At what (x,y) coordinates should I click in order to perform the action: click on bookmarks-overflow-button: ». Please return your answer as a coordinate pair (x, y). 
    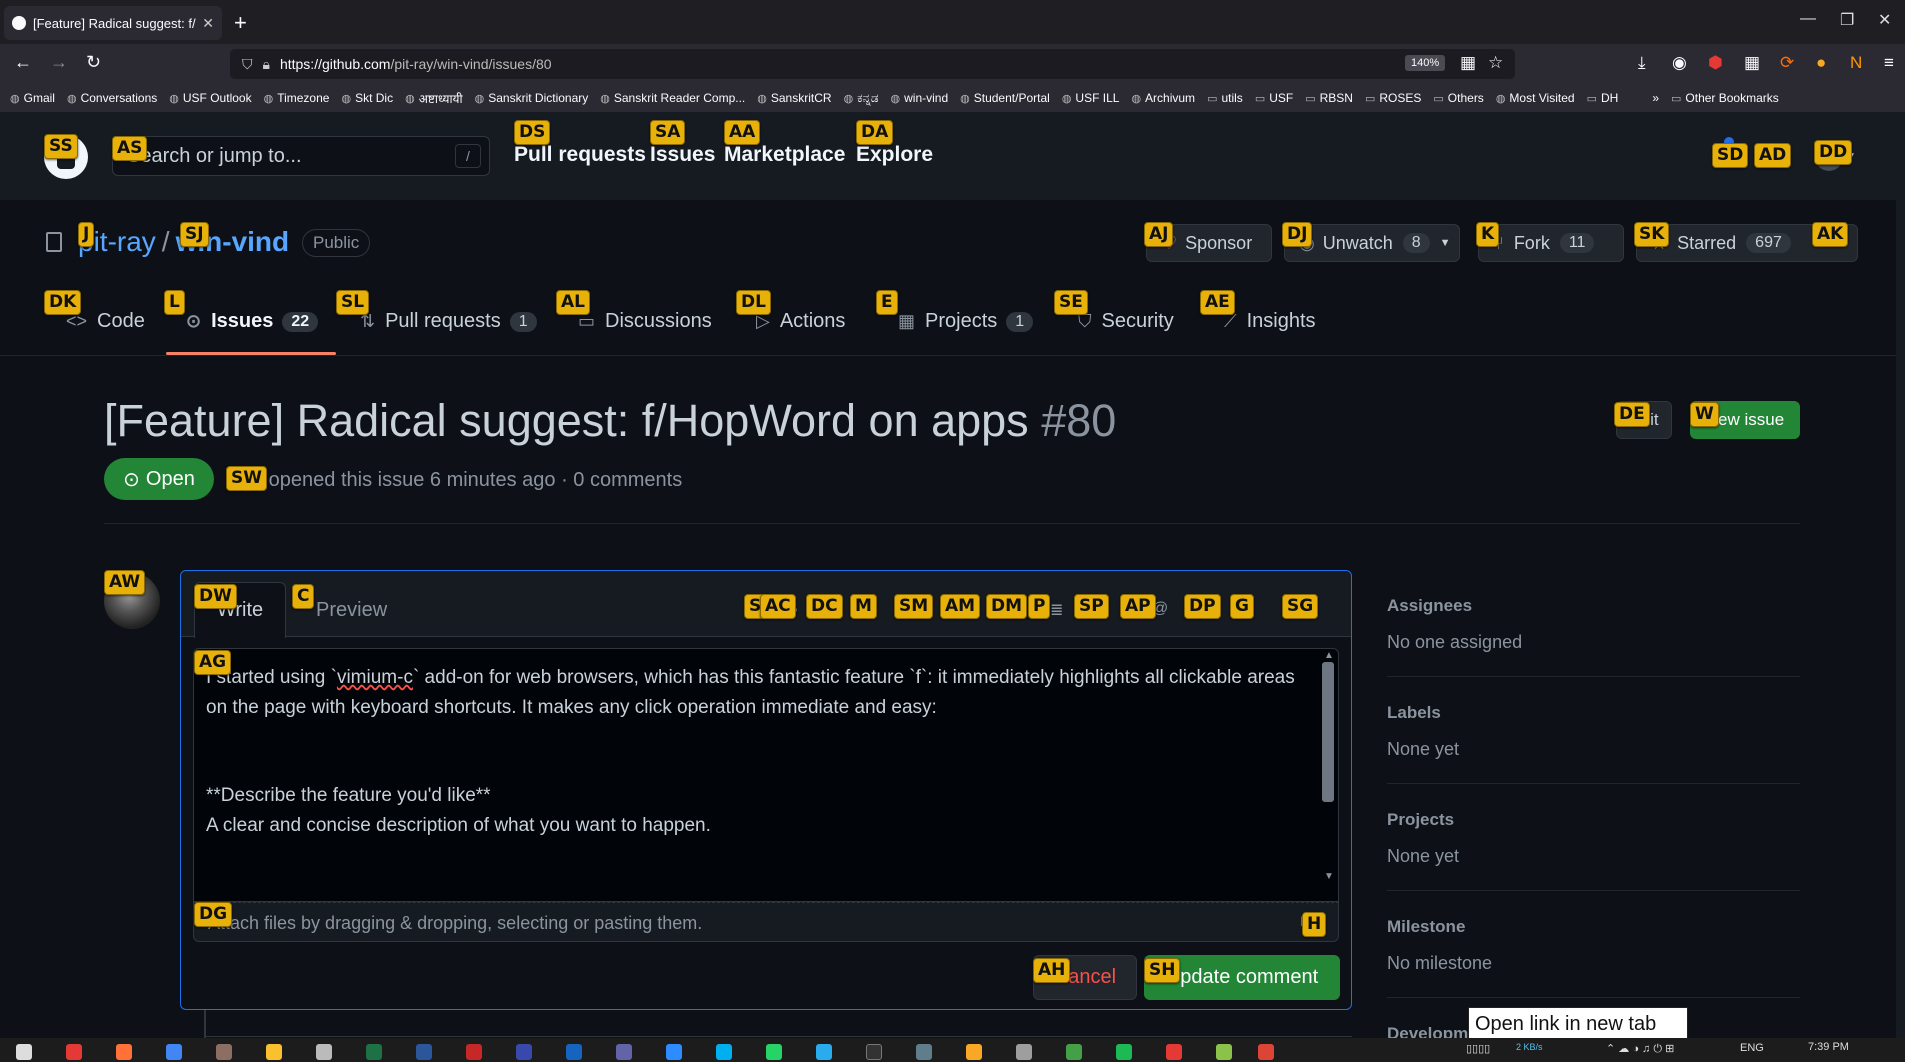
    Looking at the image, I should click on (1655, 98).